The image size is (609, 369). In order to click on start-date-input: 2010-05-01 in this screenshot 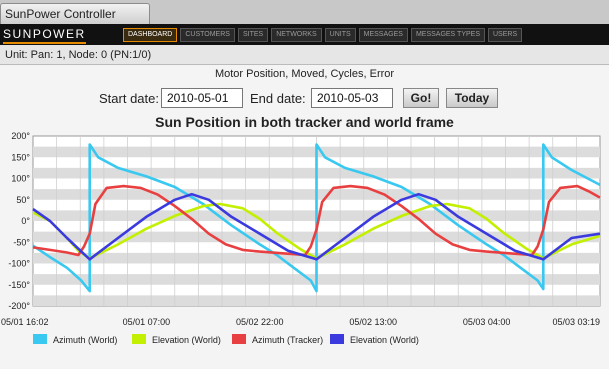, I will do `click(202, 98)`.